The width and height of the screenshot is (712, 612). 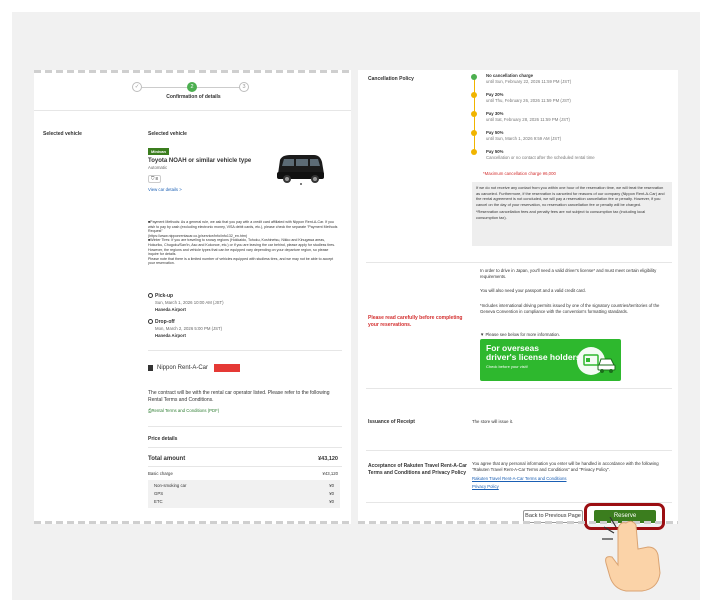 I want to click on dropoff-place: Haneda Airport, so click(x=170, y=335).